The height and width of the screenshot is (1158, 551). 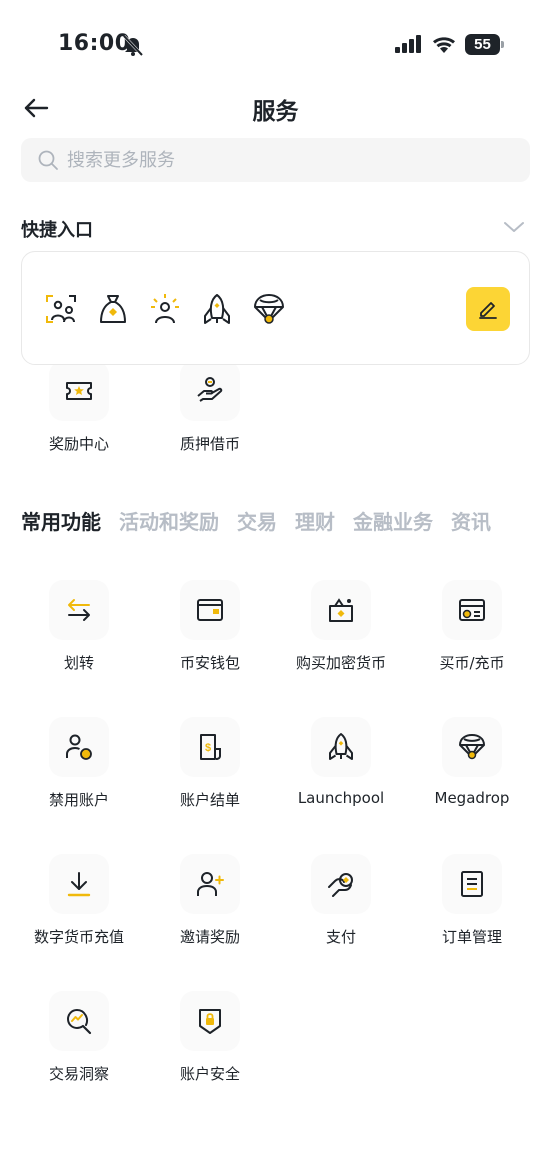 What do you see at coordinates (275, 112) in the screenshot?
I see `page-title: 服务` at bounding box center [275, 112].